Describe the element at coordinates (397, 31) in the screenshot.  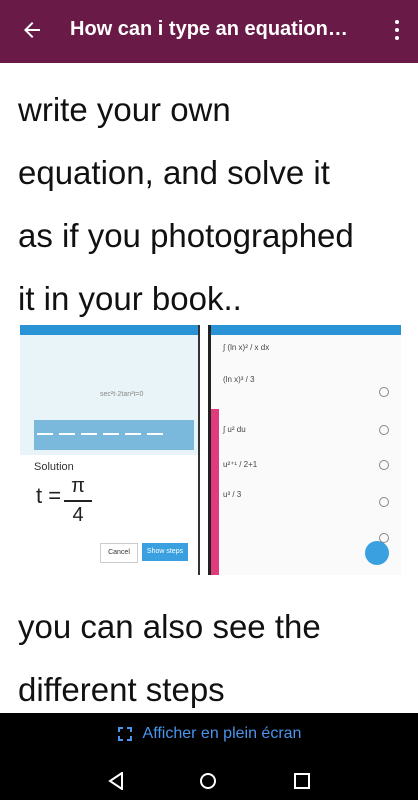
I see `more-options-icon` at that location.